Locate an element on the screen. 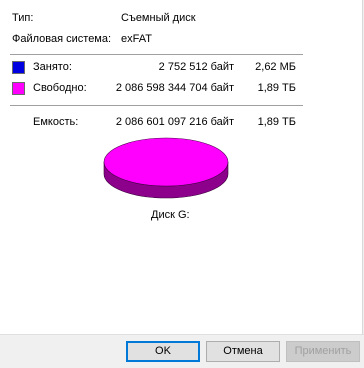 The image size is (364, 368). disk-label: Диск G: is located at coordinates (170, 215).